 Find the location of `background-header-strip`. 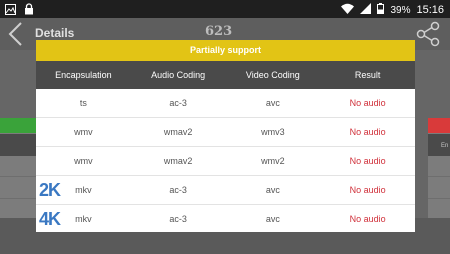

background-header-strip is located at coordinates (18, 145).